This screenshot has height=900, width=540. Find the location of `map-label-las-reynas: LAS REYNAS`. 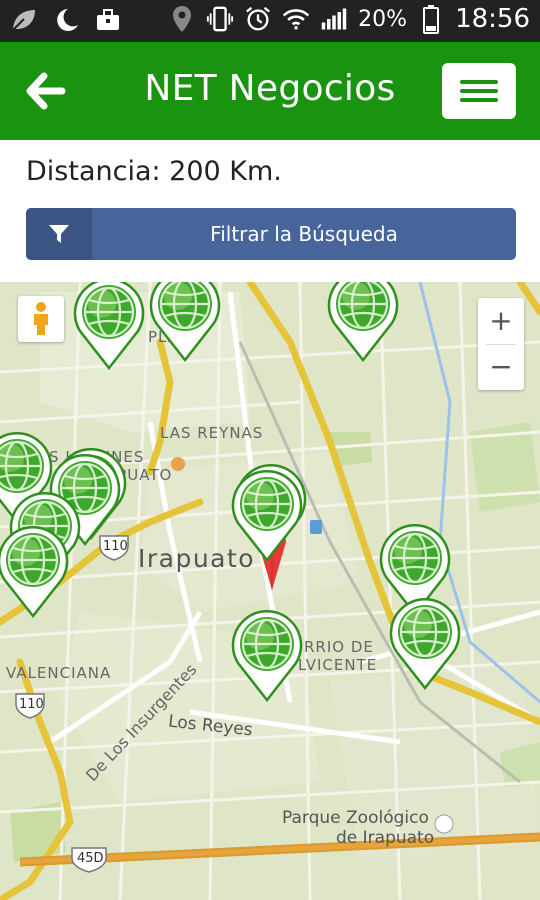

map-label-las-reynas: LAS REYNAS is located at coordinates (212, 433).